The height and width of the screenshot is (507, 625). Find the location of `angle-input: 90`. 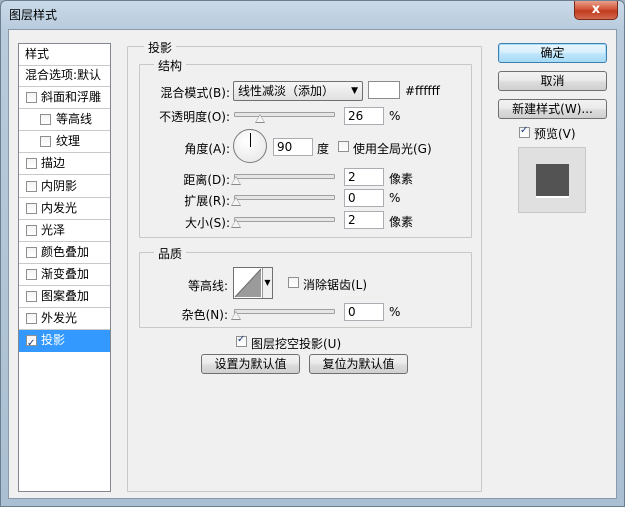

angle-input: 90 is located at coordinates (293, 147).